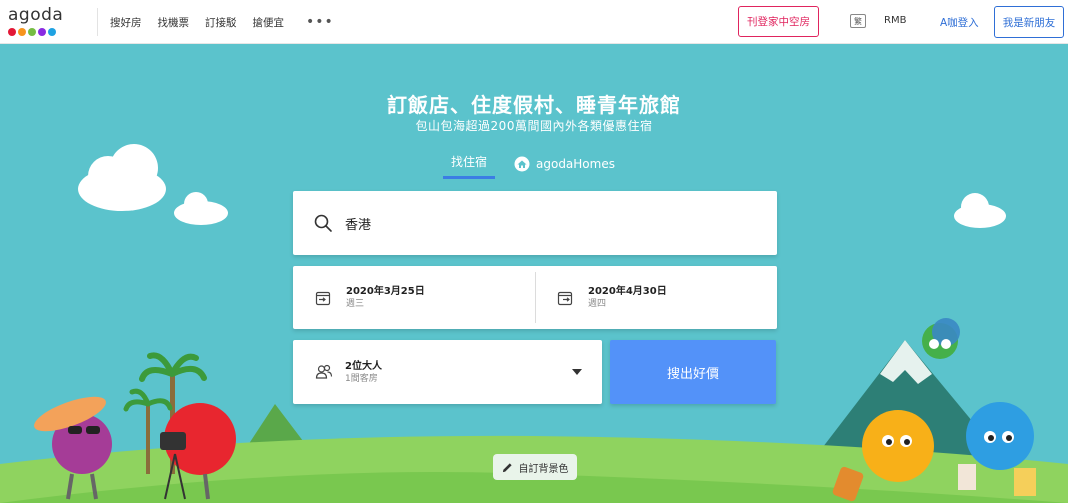  Describe the element at coordinates (959, 22) in the screenshot. I see `login-link: A咖登入` at that location.